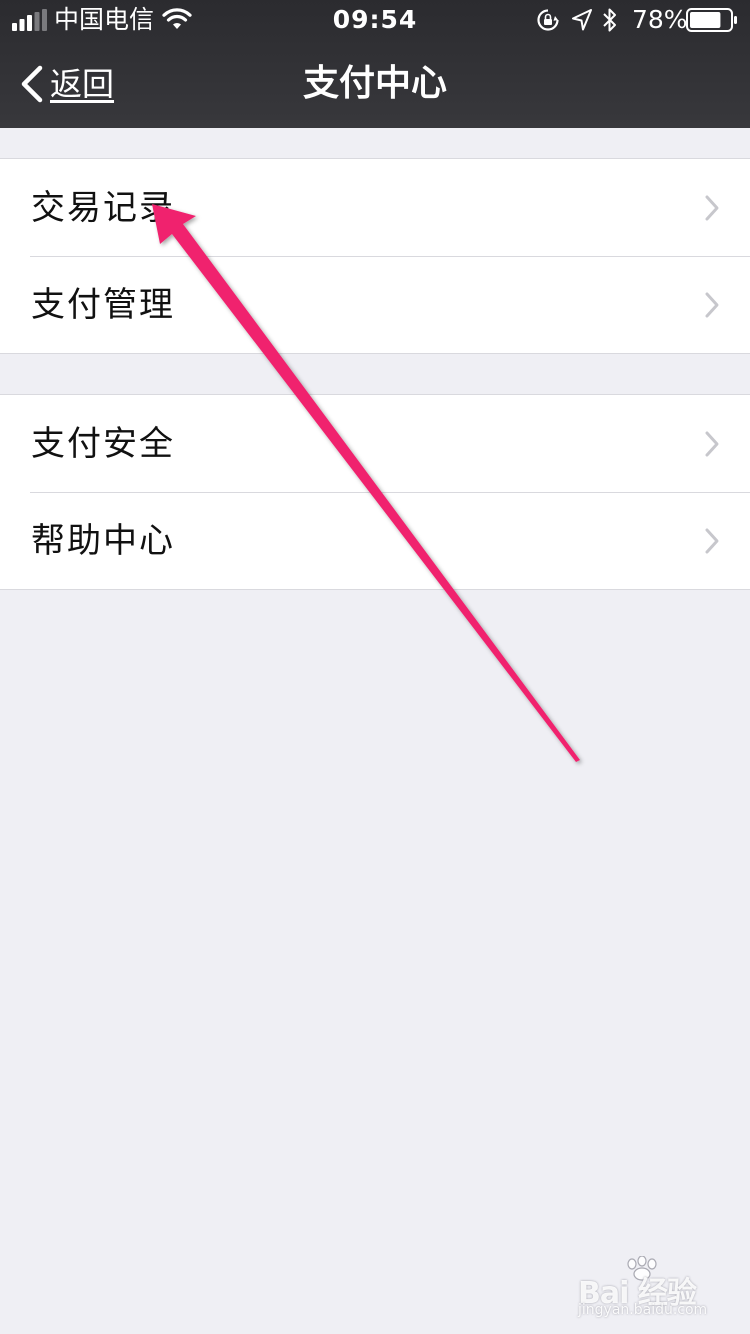 Image resolution: width=750 pixels, height=1334 pixels. I want to click on menu-group-2: 支付安全 帮助中心, so click(375, 492).